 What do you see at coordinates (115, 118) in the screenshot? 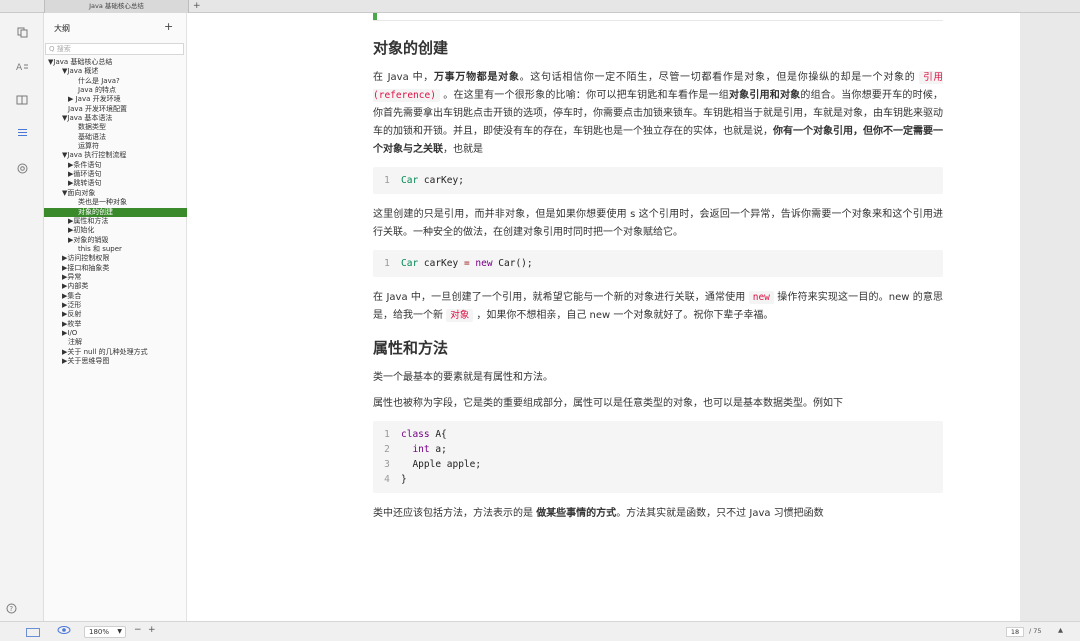
I see `outline-item: ▼Java 基本语法` at bounding box center [115, 118].